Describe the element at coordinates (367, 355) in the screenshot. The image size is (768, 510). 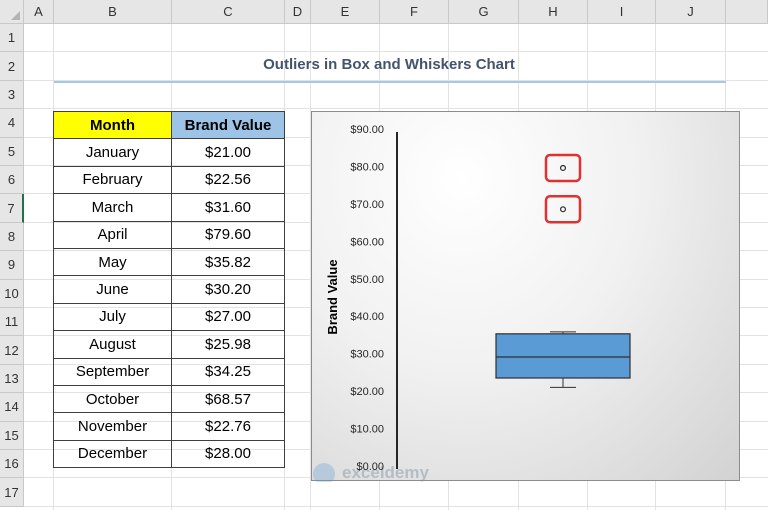
I see `y-tick-label: $30.00` at that location.